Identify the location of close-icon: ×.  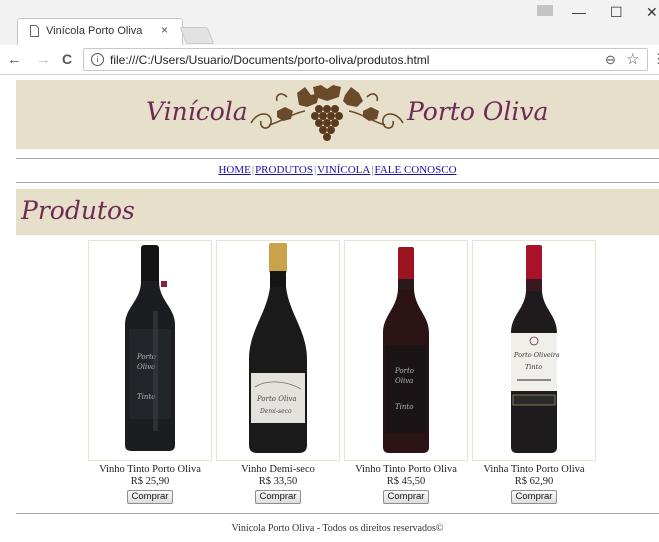
(164, 30).